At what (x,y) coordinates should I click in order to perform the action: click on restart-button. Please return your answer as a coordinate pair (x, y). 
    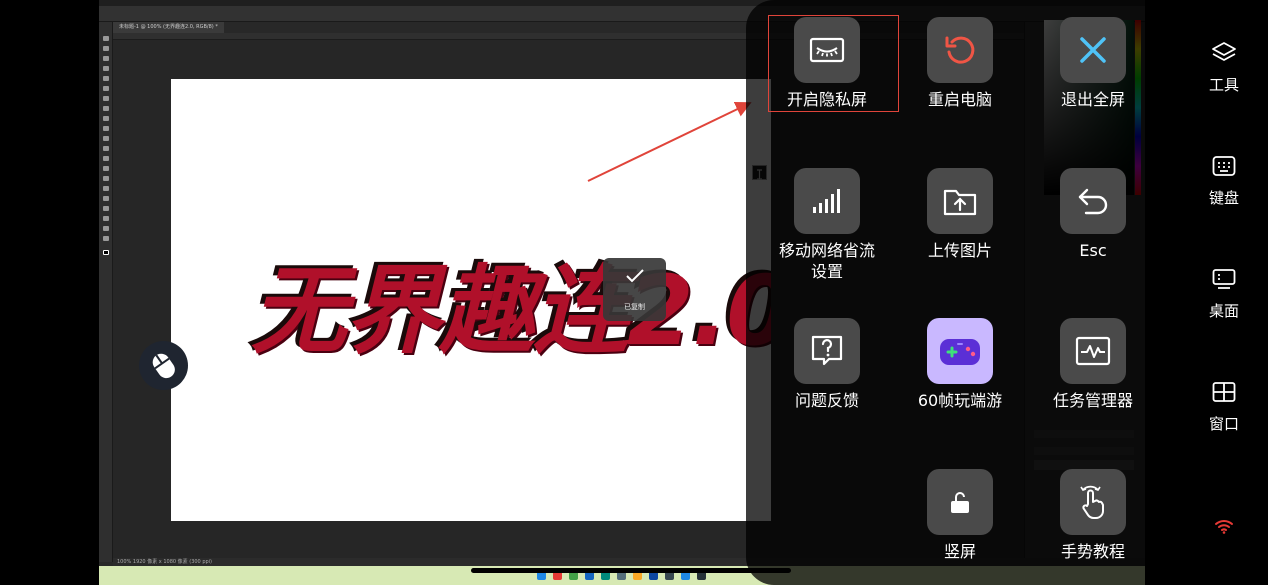
    Looking at the image, I should click on (960, 50).